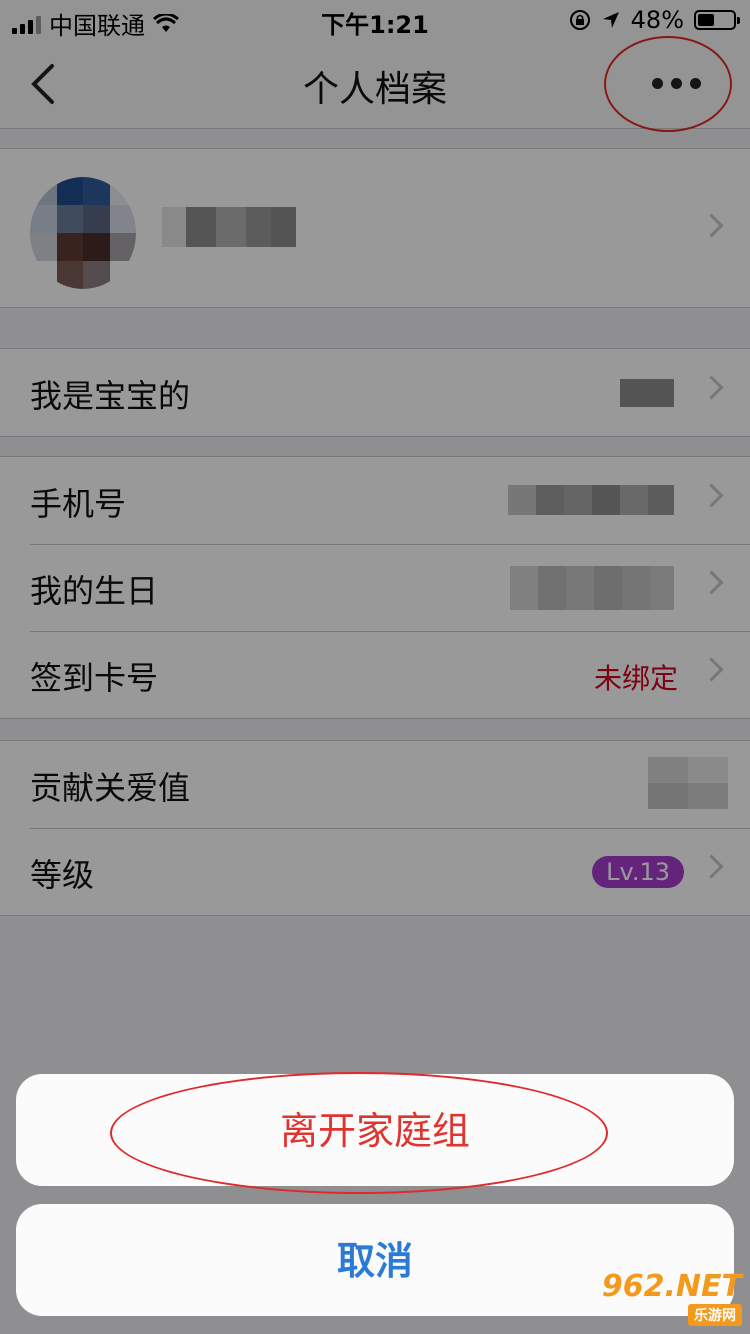 This screenshot has height=1334, width=750. What do you see at coordinates (671, 1286) in the screenshot?
I see `watermark-brand: 962.NET` at bounding box center [671, 1286].